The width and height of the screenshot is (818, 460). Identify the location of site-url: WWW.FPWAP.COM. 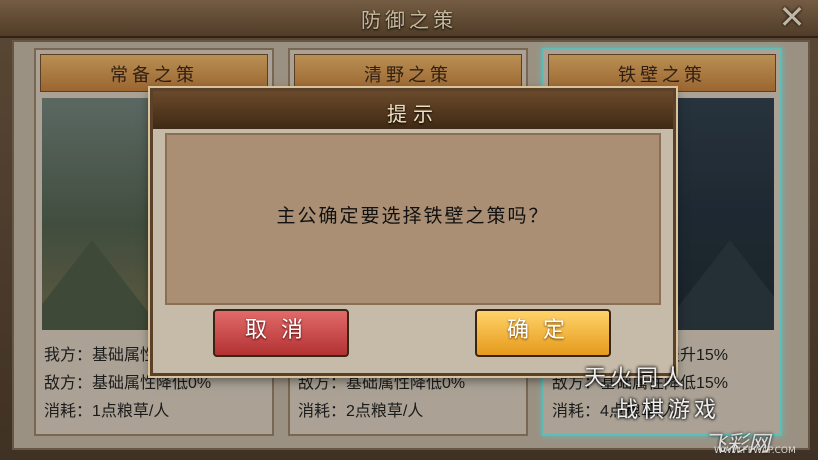
(755, 451).